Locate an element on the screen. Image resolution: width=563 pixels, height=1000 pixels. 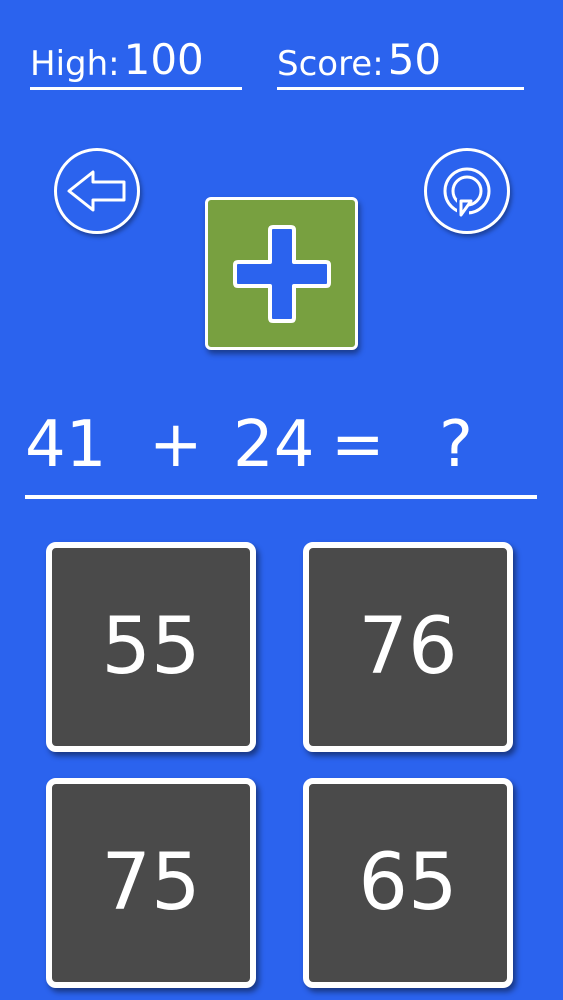
math-question: 41 + 24 = ? is located at coordinates (281, 445).